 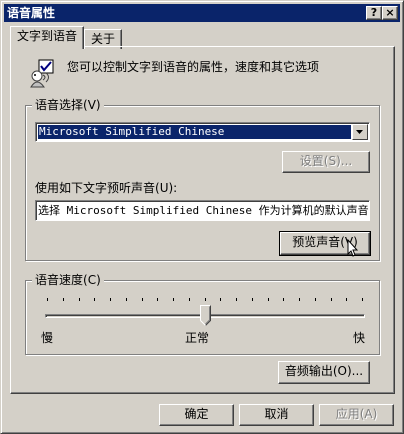 I want to click on close-button: ×, so click(x=390, y=13).